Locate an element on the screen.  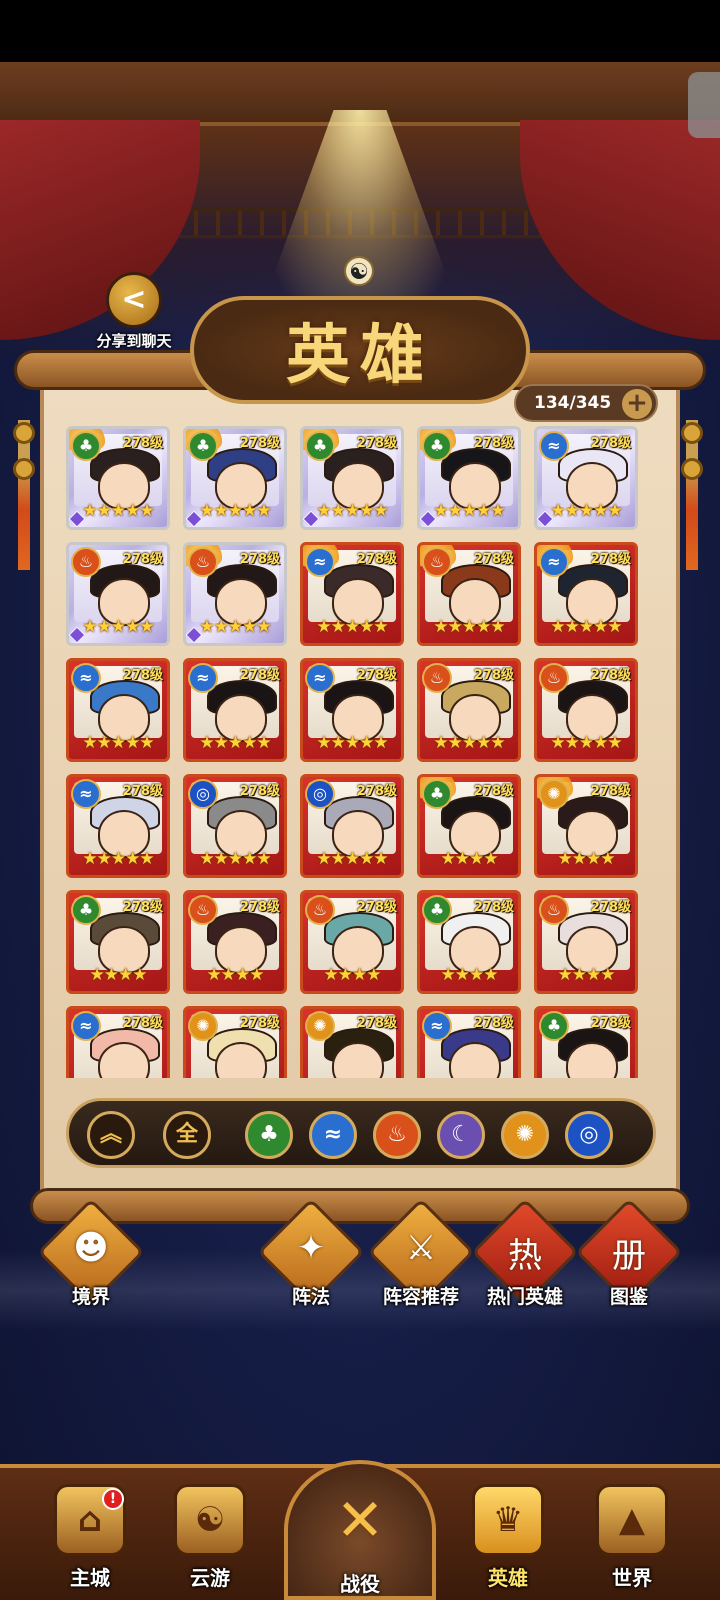
nav-heroes: ♛ 英雄 is located at coordinates (508, 1532).